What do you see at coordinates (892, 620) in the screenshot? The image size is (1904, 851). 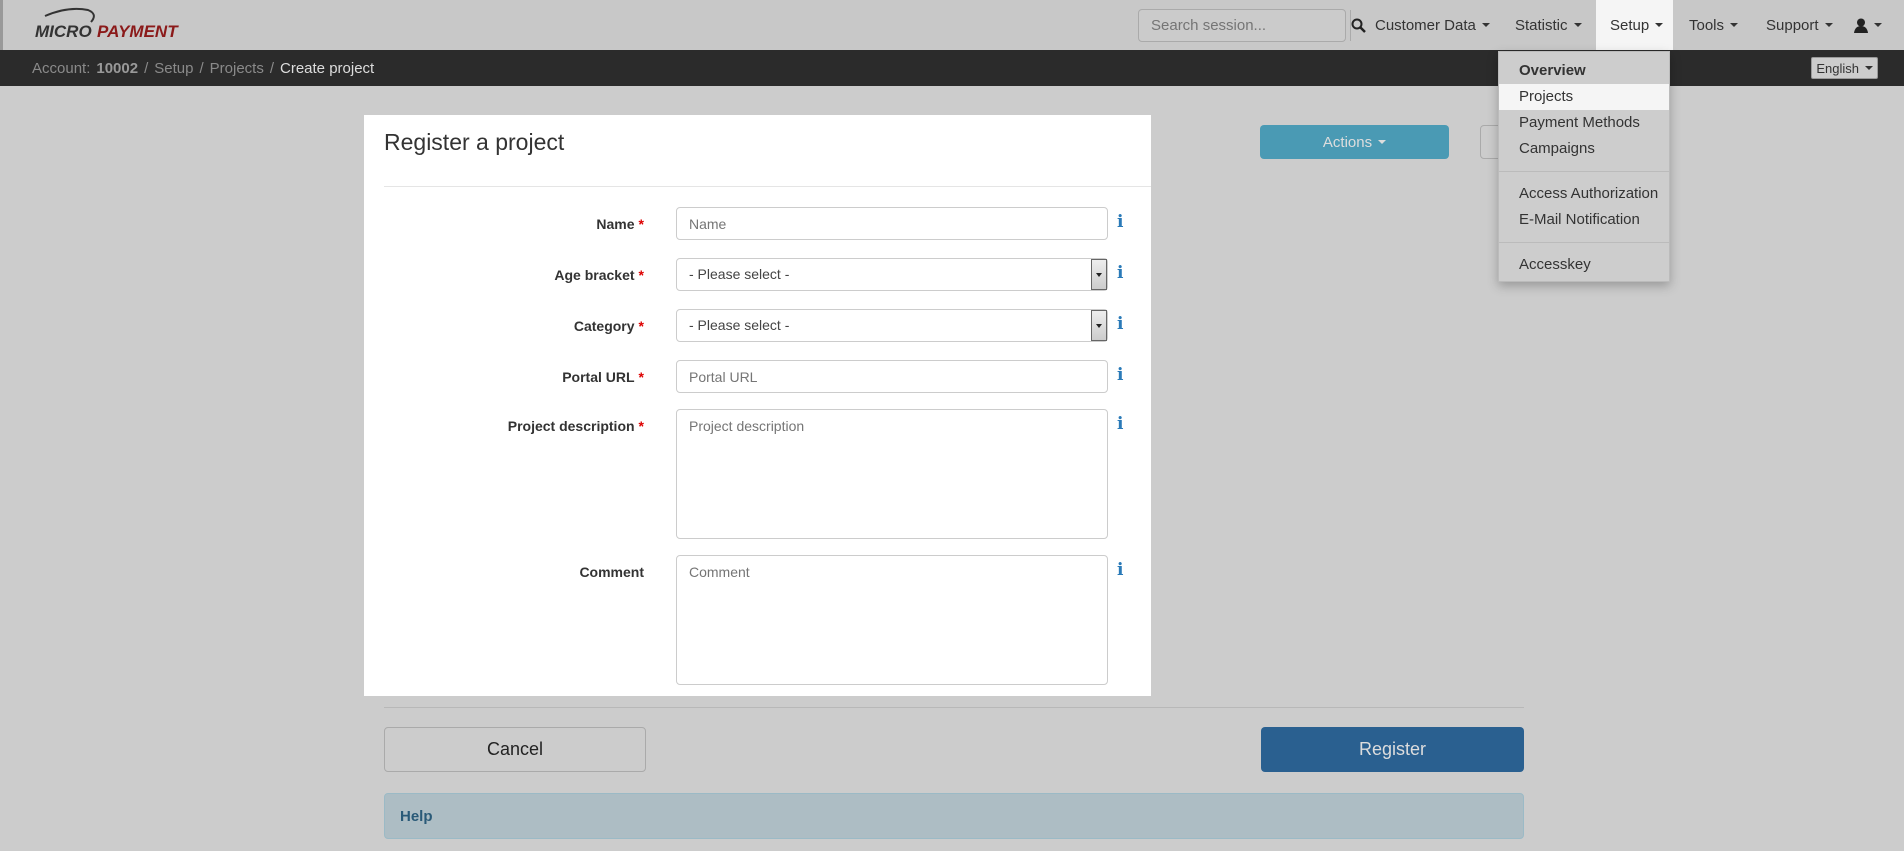 I see `comment-textarea` at bounding box center [892, 620].